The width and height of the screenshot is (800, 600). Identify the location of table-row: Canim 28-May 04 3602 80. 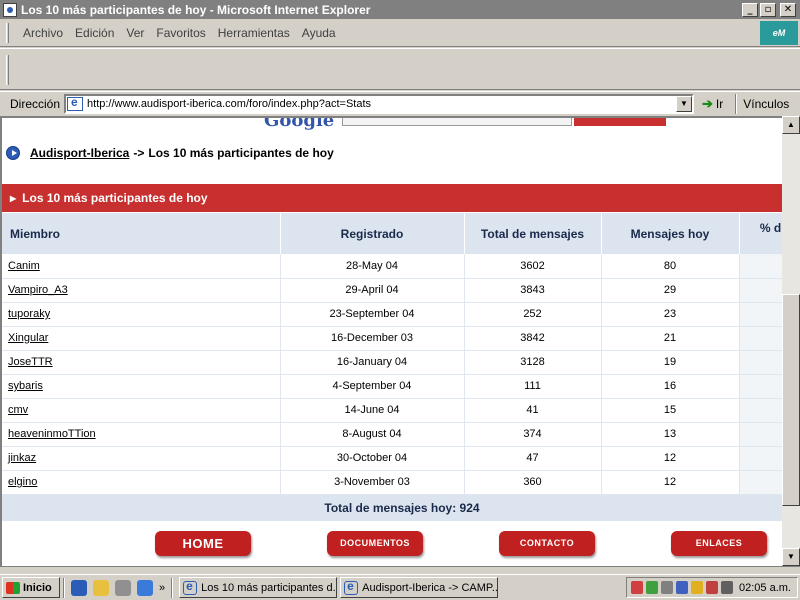
(392, 266).